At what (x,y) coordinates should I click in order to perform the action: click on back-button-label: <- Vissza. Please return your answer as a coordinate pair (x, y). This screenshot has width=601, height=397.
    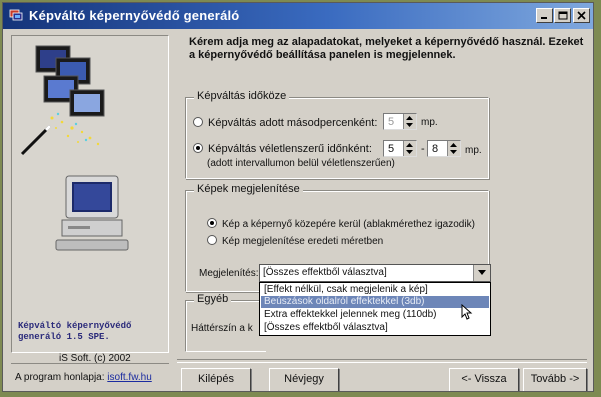
    Looking at the image, I should click on (484, 379).